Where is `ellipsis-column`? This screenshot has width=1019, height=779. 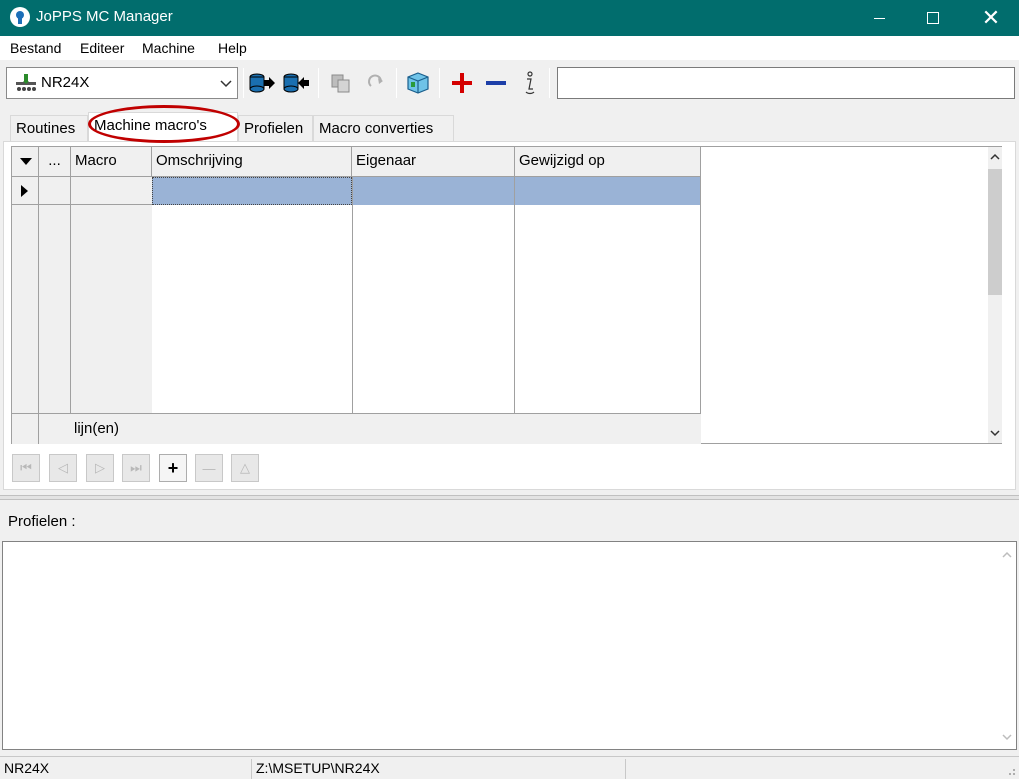 ellipsis-column is located at coordinates (55, 295).